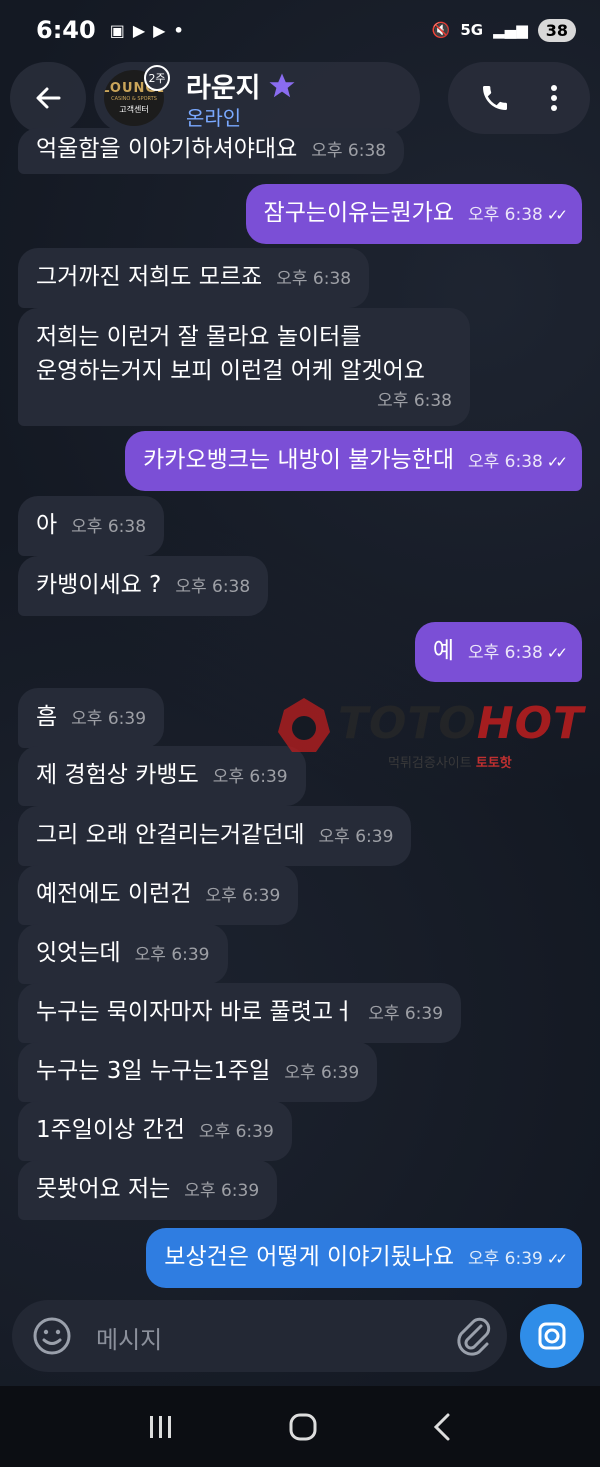 The width and height of the screenshot is (600, 1467). Describe the element at coordinates (147, 30) in the screenshot. I see `notification-icons: ▣ ▶ ▶ •` at that location.